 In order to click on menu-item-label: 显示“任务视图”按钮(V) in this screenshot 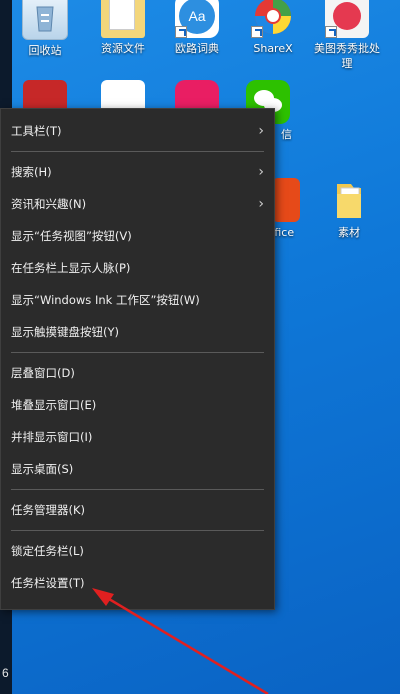, I will do `click(71, 236)`.